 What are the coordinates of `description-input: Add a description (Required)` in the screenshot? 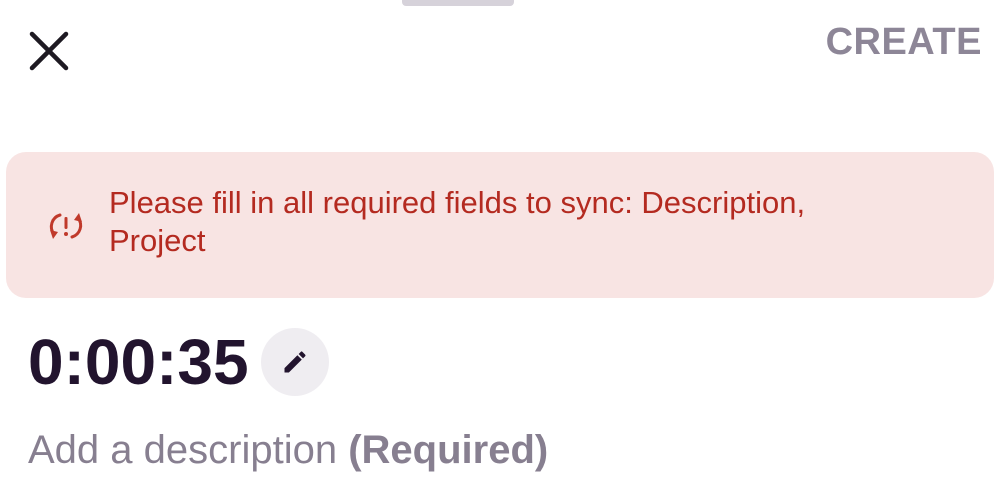 It's located at (288, 450).